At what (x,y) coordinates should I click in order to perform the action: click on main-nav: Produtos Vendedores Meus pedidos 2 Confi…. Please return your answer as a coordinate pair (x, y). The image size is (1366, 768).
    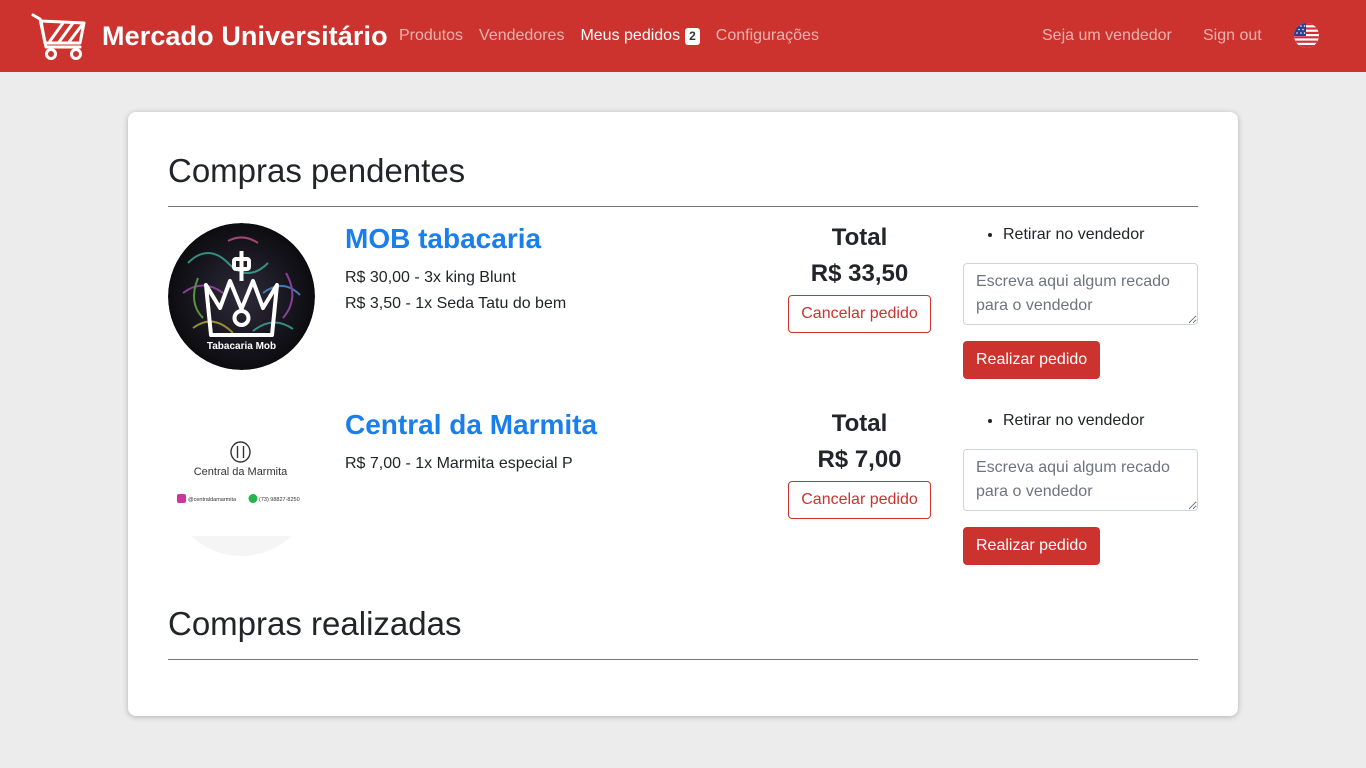
    Looking at the image, I should click on (617, 36).